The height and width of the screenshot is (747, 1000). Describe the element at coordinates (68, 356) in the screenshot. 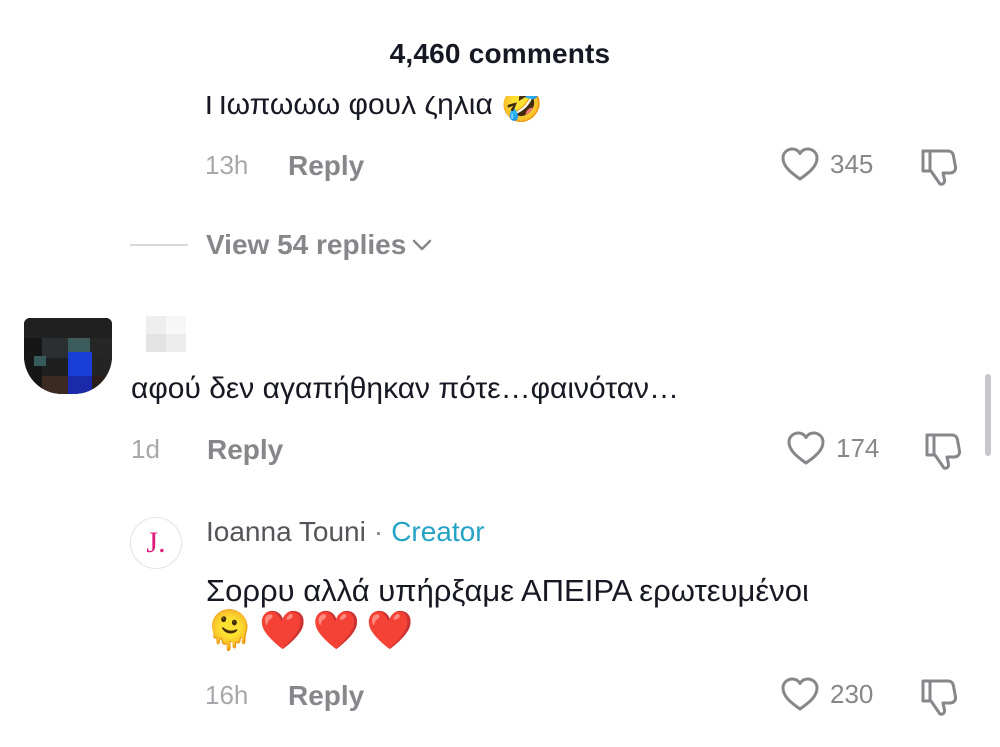

I see `avatar` at that location.